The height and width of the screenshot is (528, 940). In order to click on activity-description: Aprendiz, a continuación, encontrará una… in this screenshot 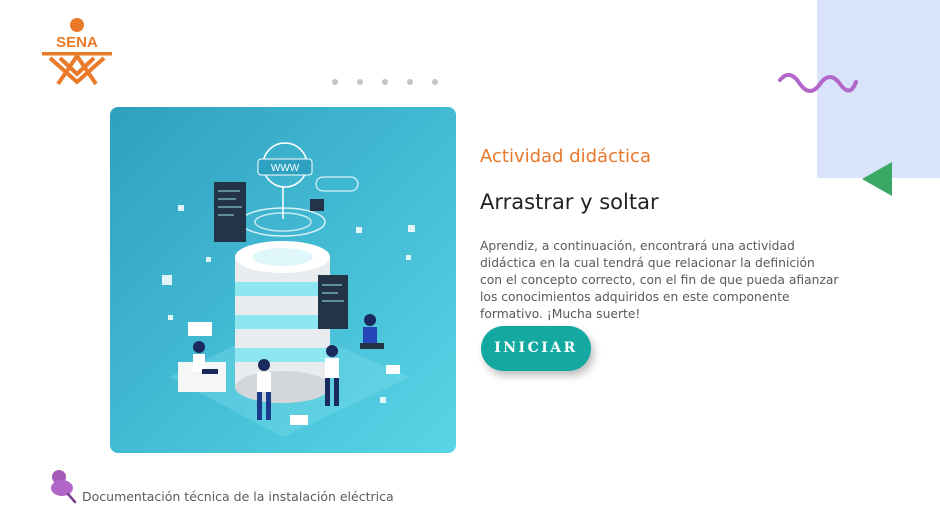, I will do `click(659, 280)`.